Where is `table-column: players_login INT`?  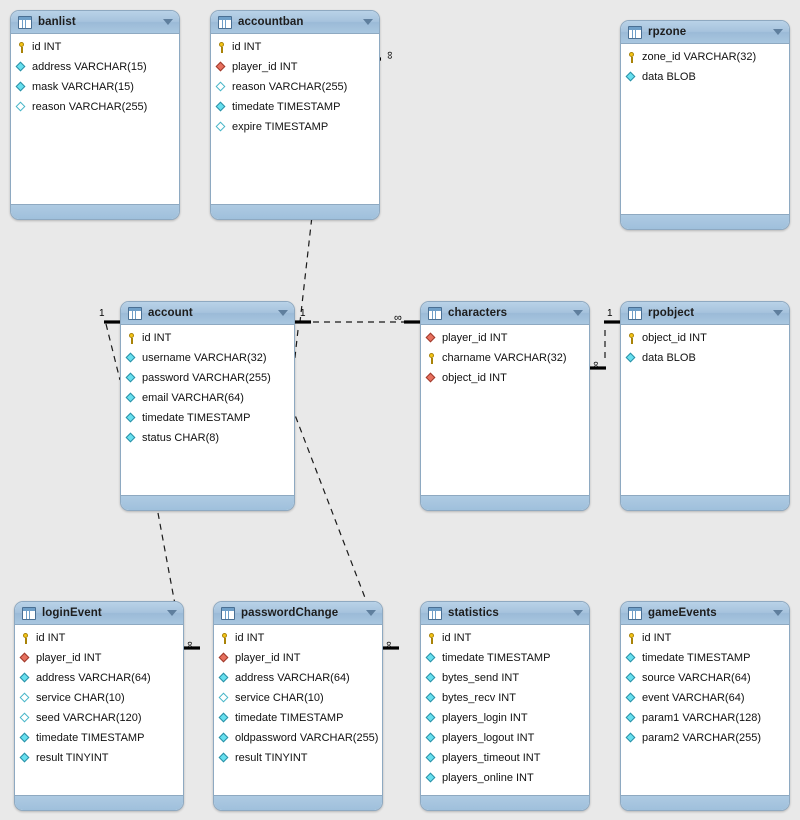 table-column: players_login INT is located at coordinates (505, 718).